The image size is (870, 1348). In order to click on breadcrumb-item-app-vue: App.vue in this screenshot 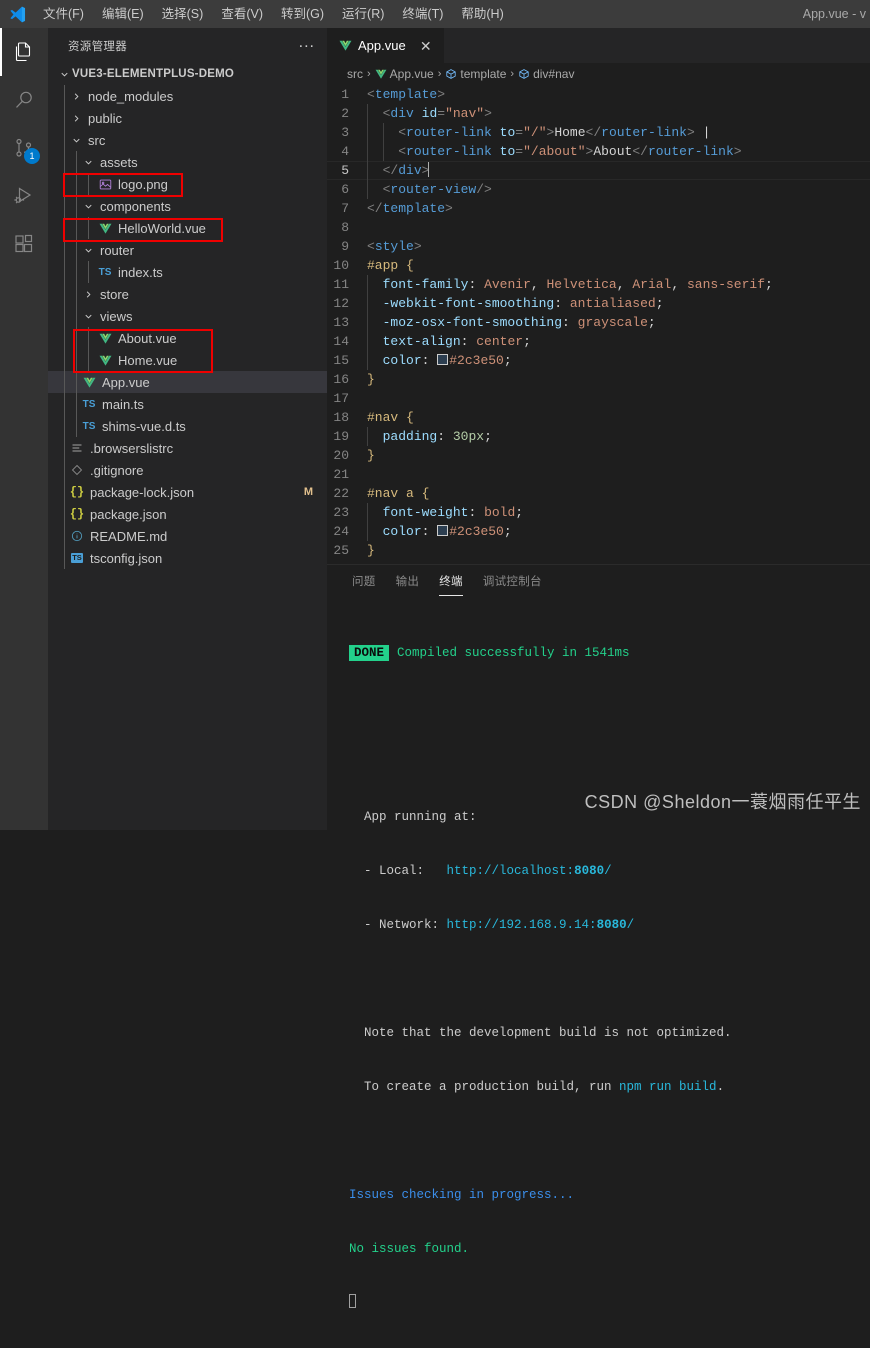, I will do `click(404, 74)`.